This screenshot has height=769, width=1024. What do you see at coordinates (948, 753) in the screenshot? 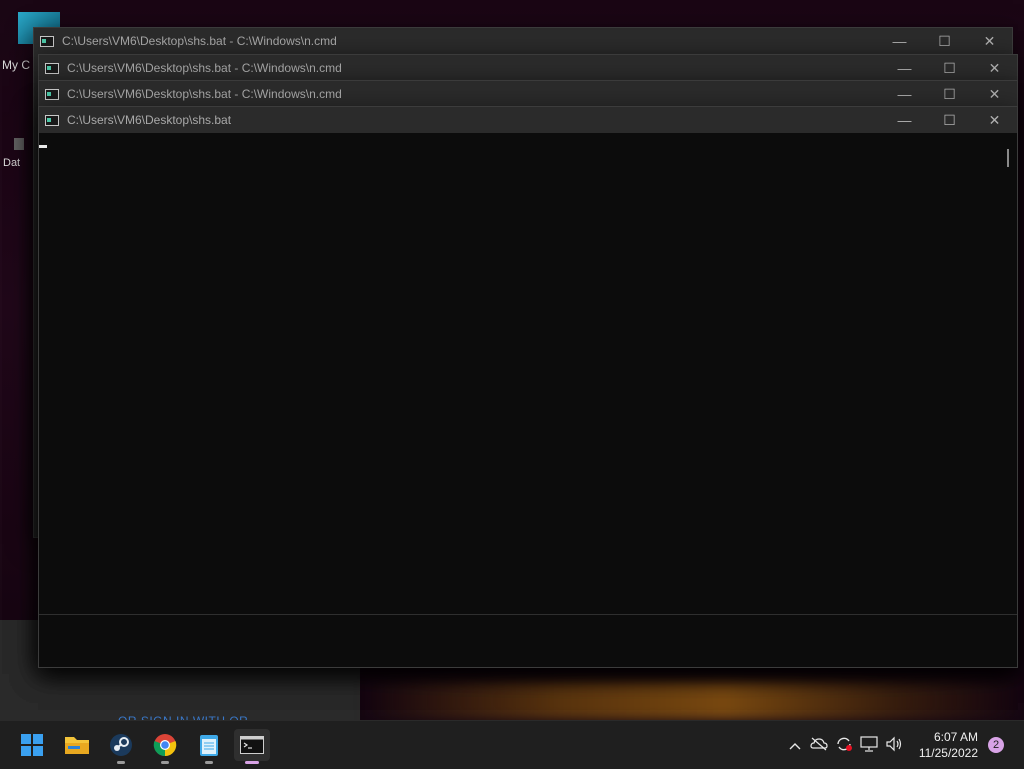
I see `clock-date: 11/25/2022` at bounding box center [948, 753].